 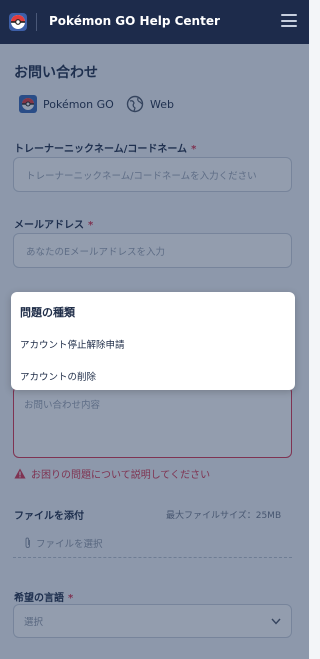 I want to click on pokeball-icon, so click(x=18, y=22).